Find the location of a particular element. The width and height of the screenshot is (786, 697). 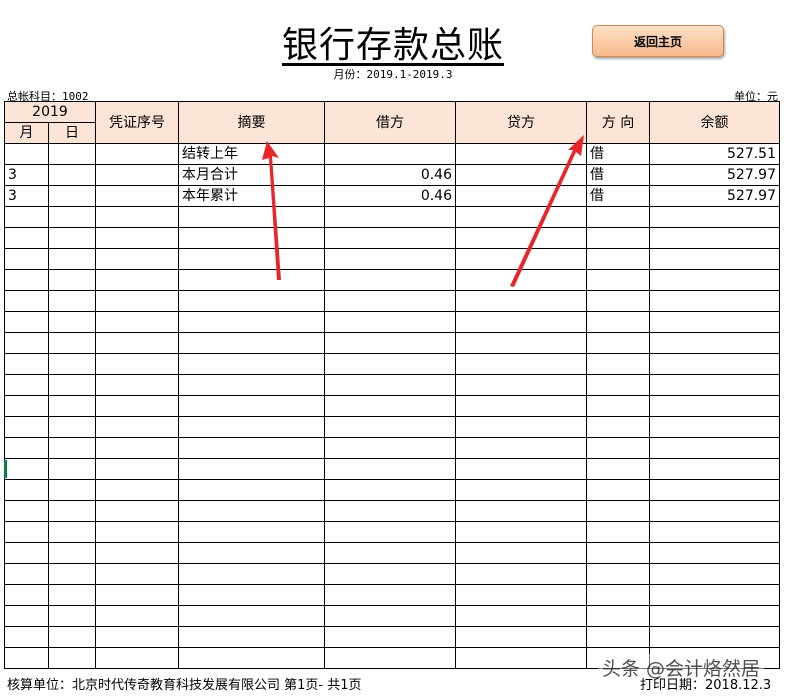

annotation-arrows is located at coordinates (423, 211).